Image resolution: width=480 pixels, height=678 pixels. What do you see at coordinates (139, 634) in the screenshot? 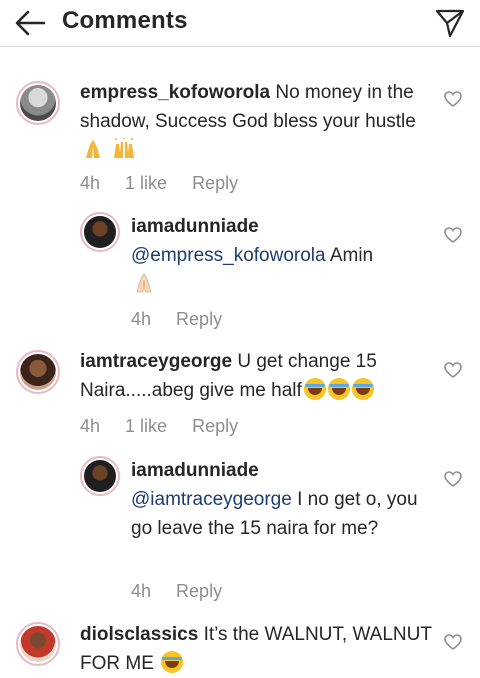
I see `comment-username: diolsclassics` at bounding box center [139, 634].